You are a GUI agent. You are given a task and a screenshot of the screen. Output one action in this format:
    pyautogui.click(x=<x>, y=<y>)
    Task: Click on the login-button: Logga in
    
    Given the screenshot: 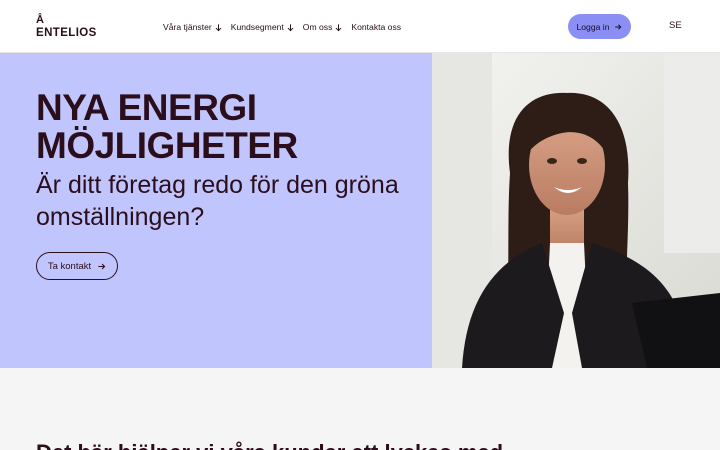 What is the action you would take?
    pyautogui.click(x=599, y=26)
    